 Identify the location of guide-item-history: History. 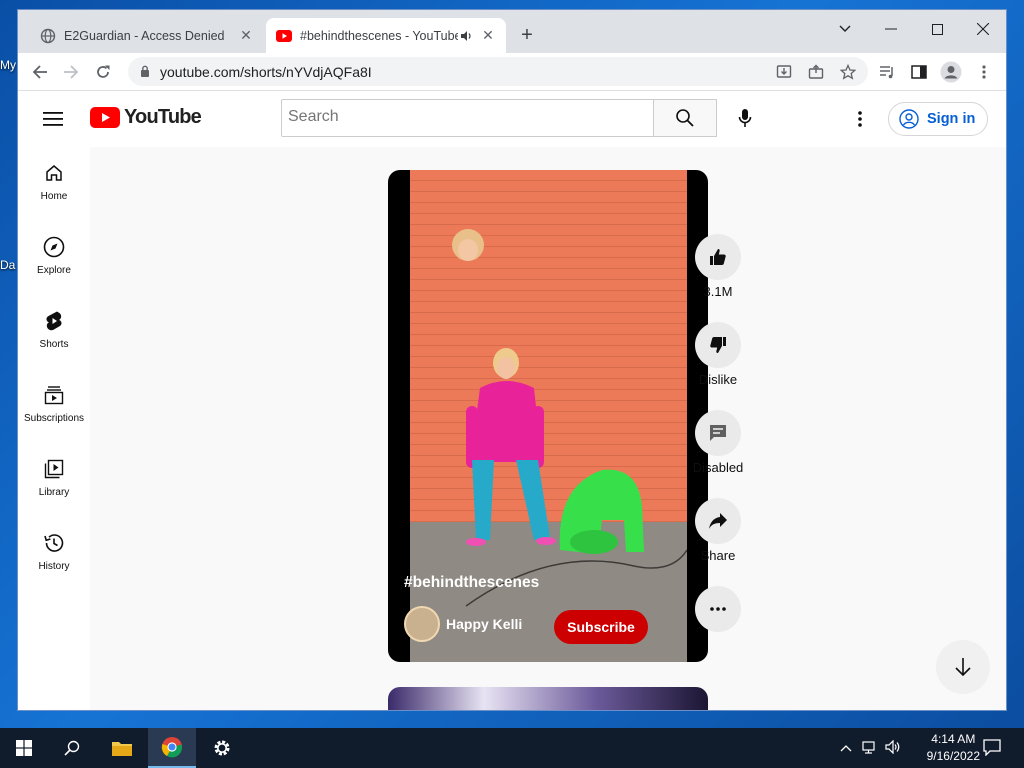
(54, 552).